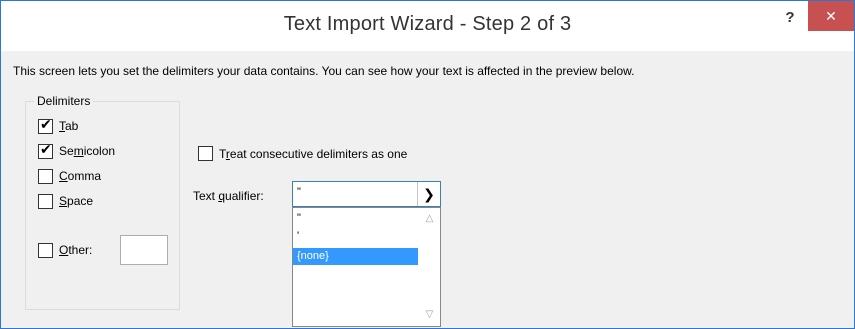 This screenshot has width=855, height=329. What do you see at coordinates (366, 194) in the screenshot?
I see `text-qualifier-select: " ❯` at bounding box center [366, 194].